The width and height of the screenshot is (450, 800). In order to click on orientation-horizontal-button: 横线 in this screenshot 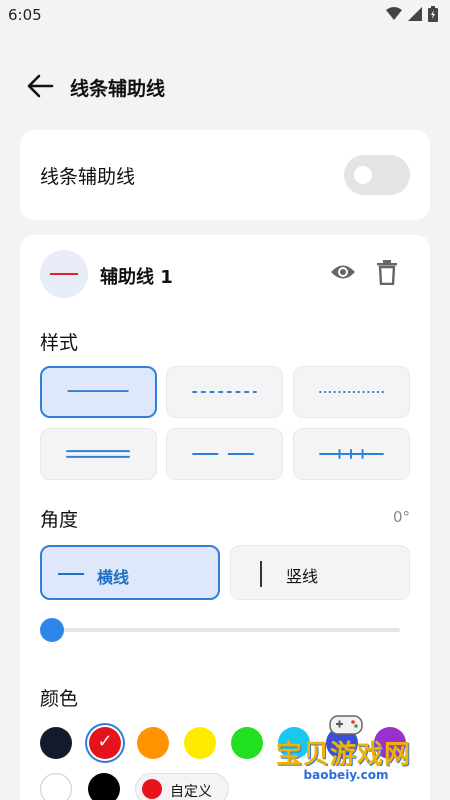, I will do `click(130, 572)`.